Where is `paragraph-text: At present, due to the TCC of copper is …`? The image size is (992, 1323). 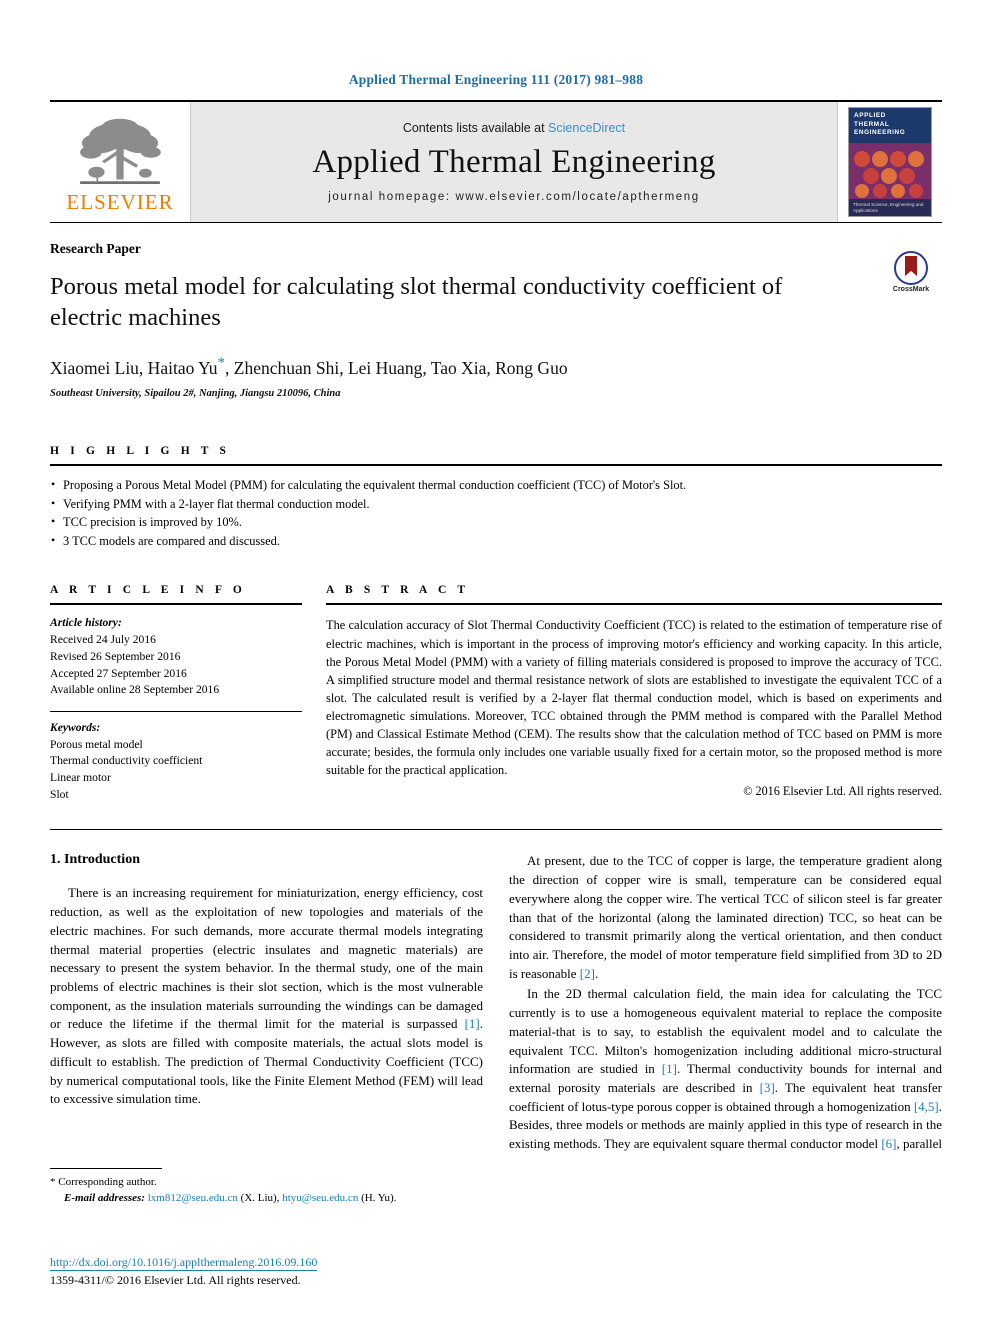 paragraph-text: At present, due to the TCC of copper is … is located at coordinates (725, 917).